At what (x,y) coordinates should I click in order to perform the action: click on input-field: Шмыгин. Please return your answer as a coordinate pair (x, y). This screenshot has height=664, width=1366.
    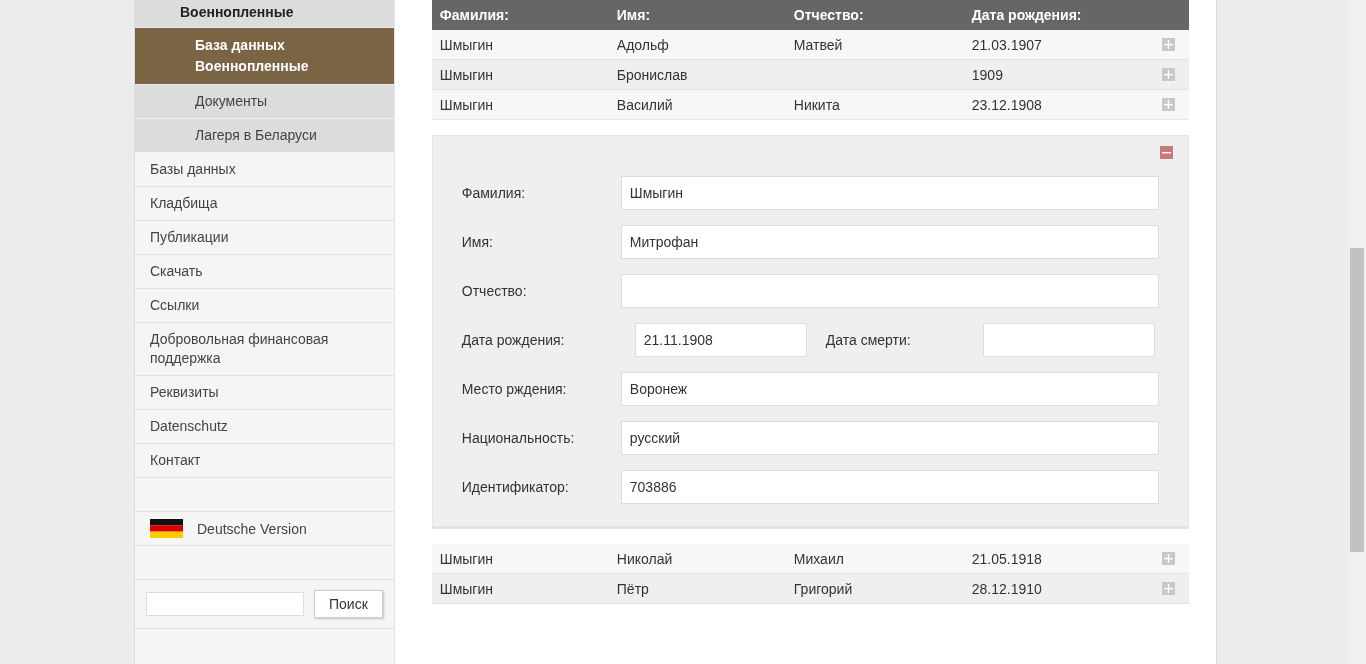
    Looking at the image, I should click on (889, 193).